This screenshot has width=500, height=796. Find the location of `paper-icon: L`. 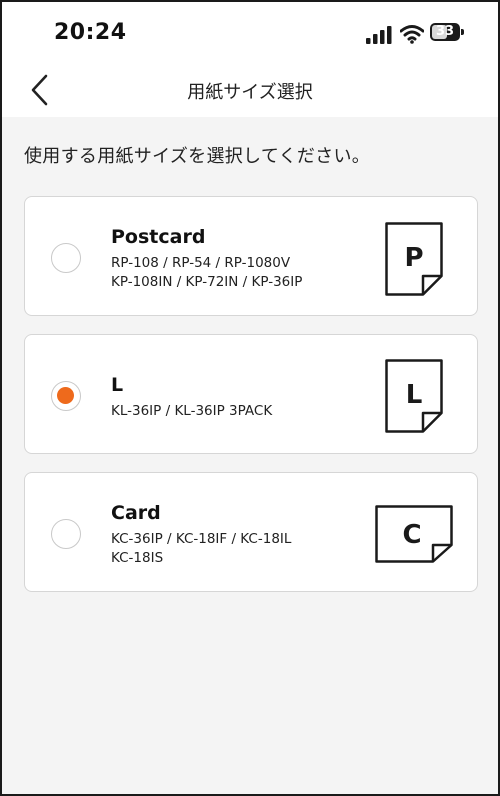

paper-icon: L is located at coordinates (414, 396).